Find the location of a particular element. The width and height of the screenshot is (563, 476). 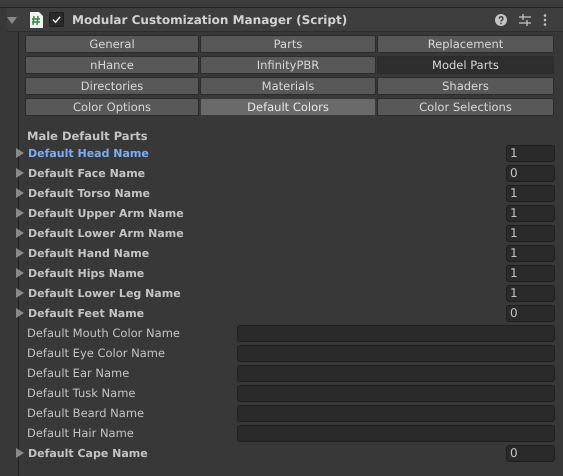

tab: General is located at coordinates (112, 44).